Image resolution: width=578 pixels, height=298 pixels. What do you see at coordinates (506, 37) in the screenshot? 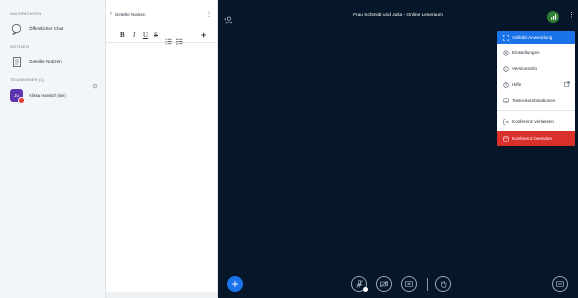
I see `fullscreen-icon` at bounding box center [506, 37].